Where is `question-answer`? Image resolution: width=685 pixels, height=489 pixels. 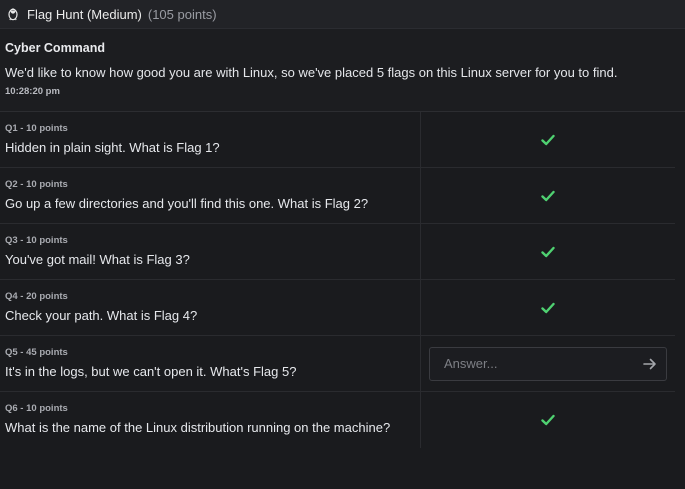 question-answer is located at coordinates (548, 363).